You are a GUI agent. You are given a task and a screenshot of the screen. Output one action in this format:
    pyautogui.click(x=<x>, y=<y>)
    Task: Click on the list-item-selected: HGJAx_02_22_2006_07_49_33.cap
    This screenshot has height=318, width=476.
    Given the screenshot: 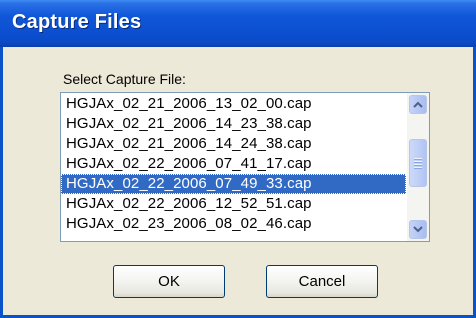 What is the action you would take?
    pyautogui.click(x=233, y=184)
    